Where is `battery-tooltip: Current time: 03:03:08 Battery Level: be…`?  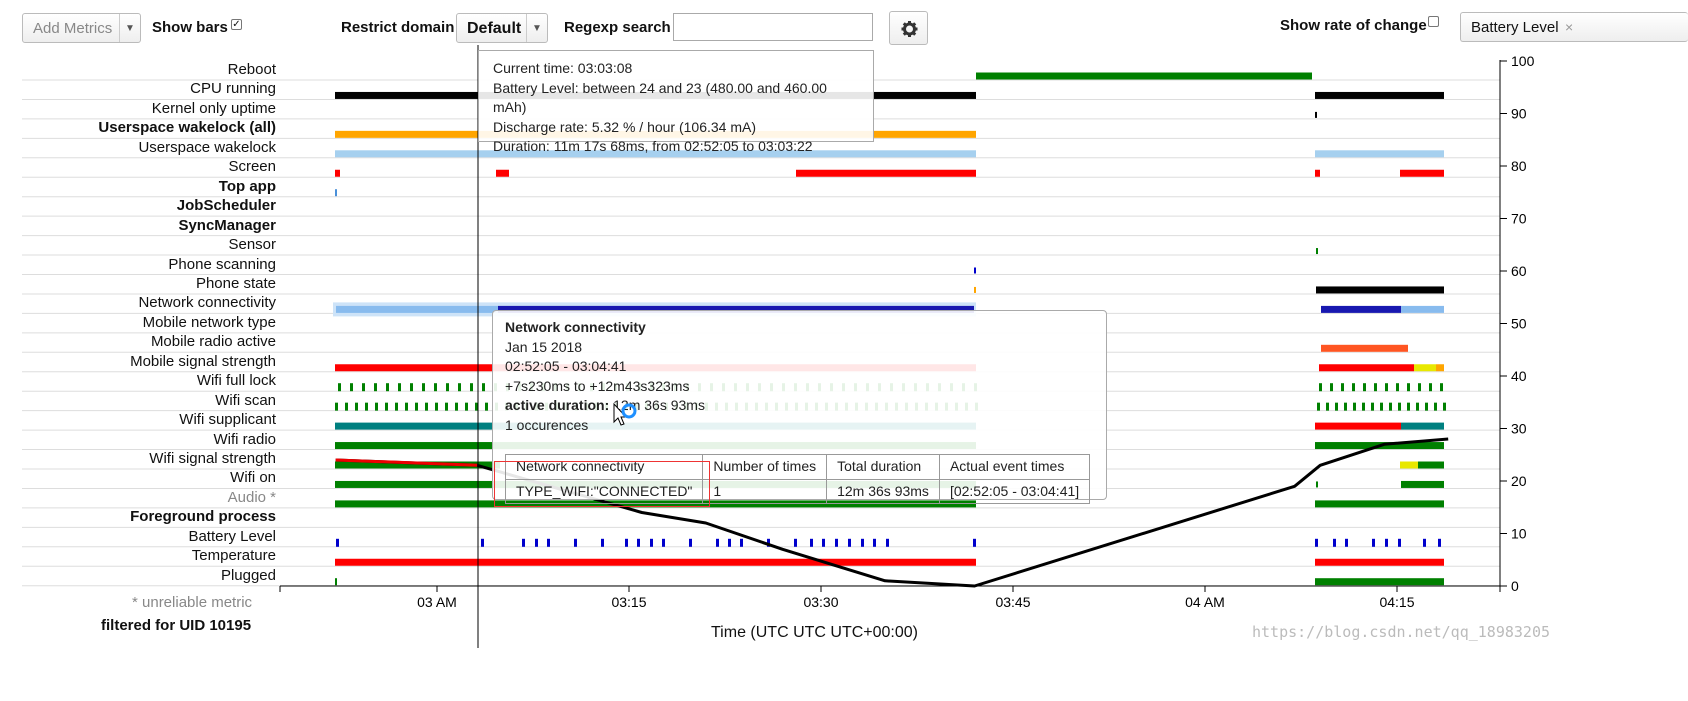 battery-tooltip: Current time: 03:03:08 Battery Level: be… is located at coordinates (676, 102).